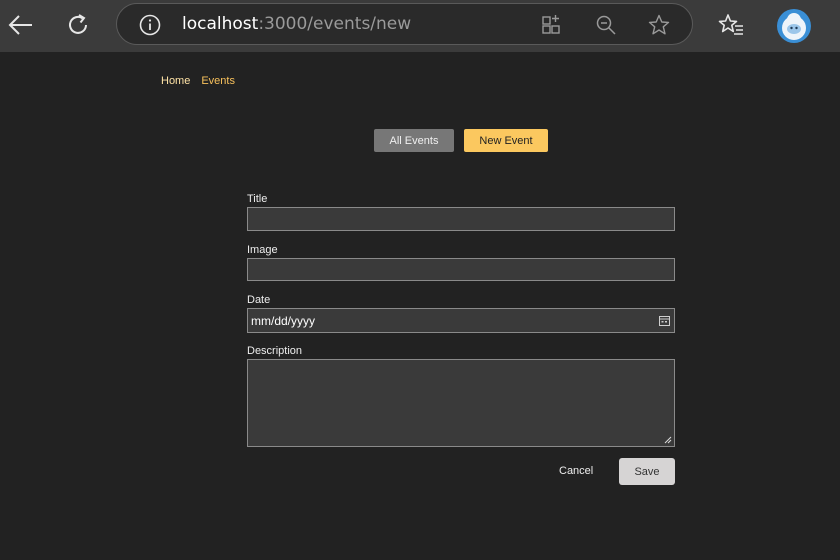 This screenshot has height=560, width=840. Describe the element at coordinates (283, 321) in the screenshot. I see `date-placeholder: mm/dd/yyyy` at that location.